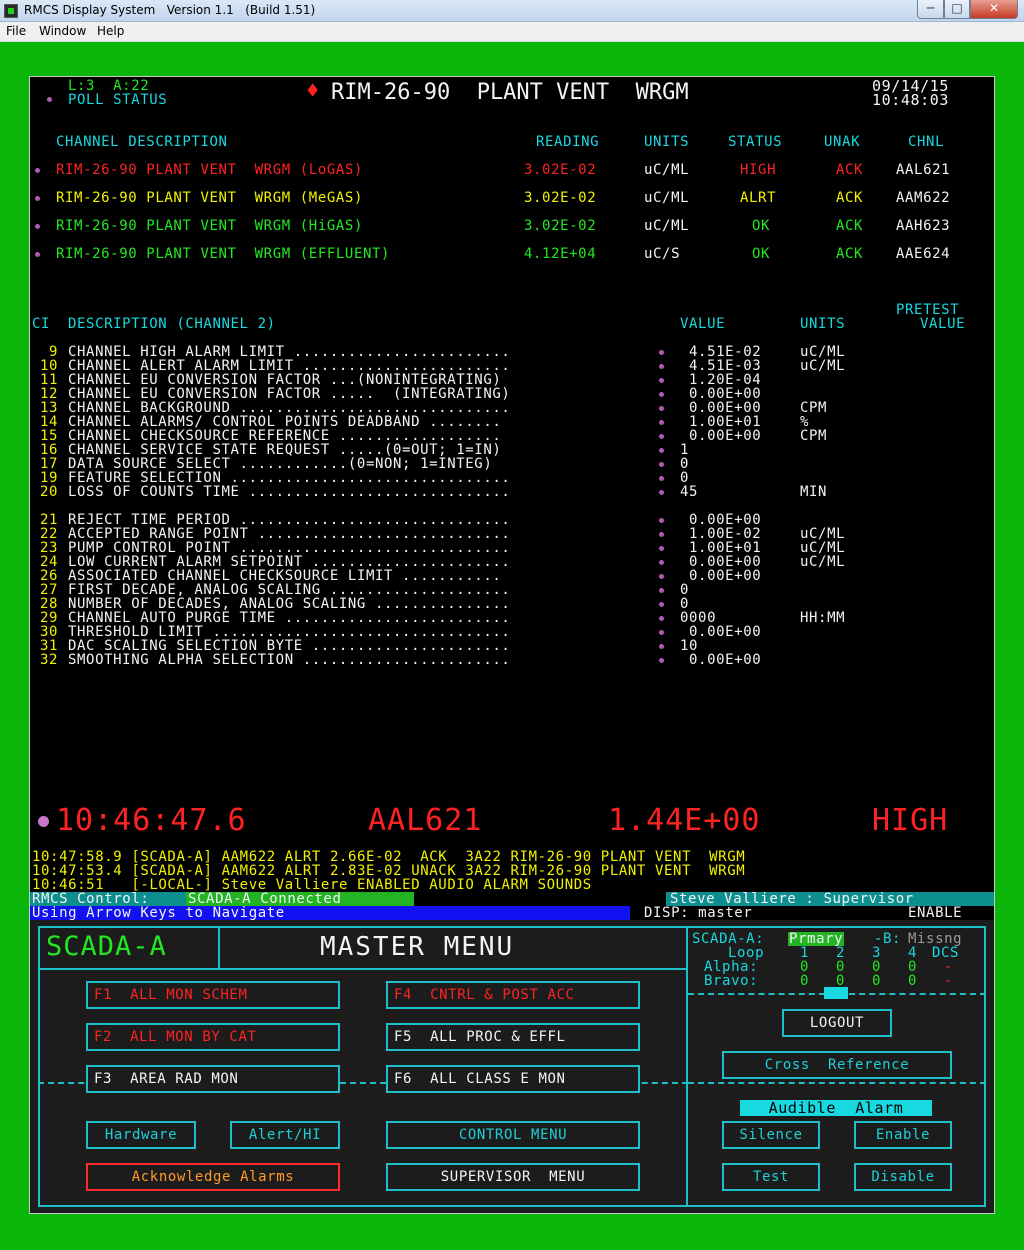 This screenshot has height=1250, width=1024. I want to click on ci-number: 20, so click(48, 492).